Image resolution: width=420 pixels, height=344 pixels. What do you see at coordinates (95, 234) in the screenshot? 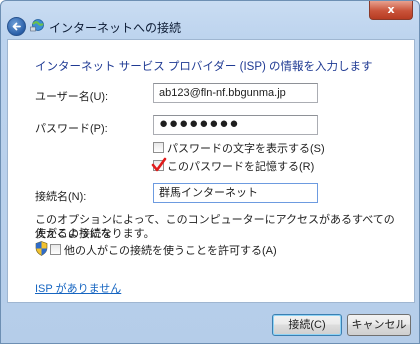
I see `sharing-note-line2: 使えるようになります。` at bounding box center [95, 234].